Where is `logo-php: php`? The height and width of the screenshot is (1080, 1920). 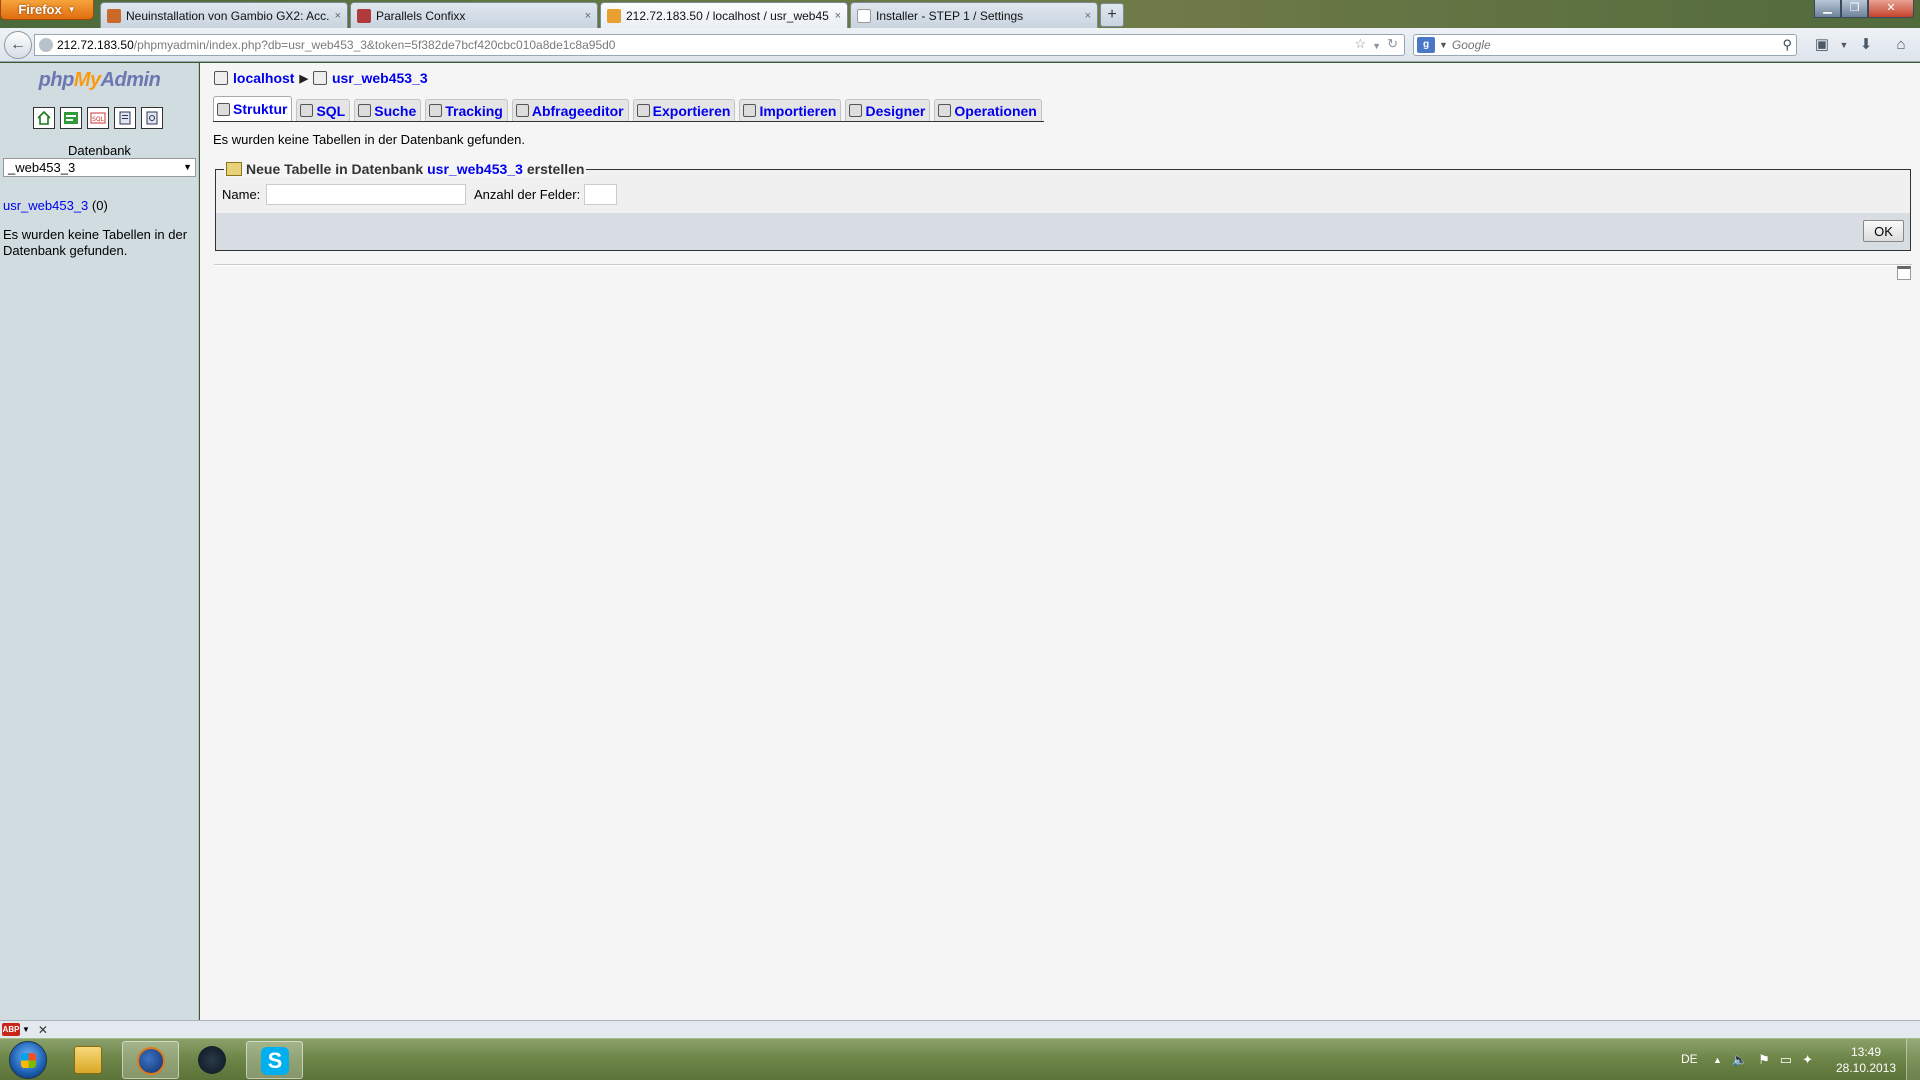
logo-php: php is located at coordinates (56, 80).